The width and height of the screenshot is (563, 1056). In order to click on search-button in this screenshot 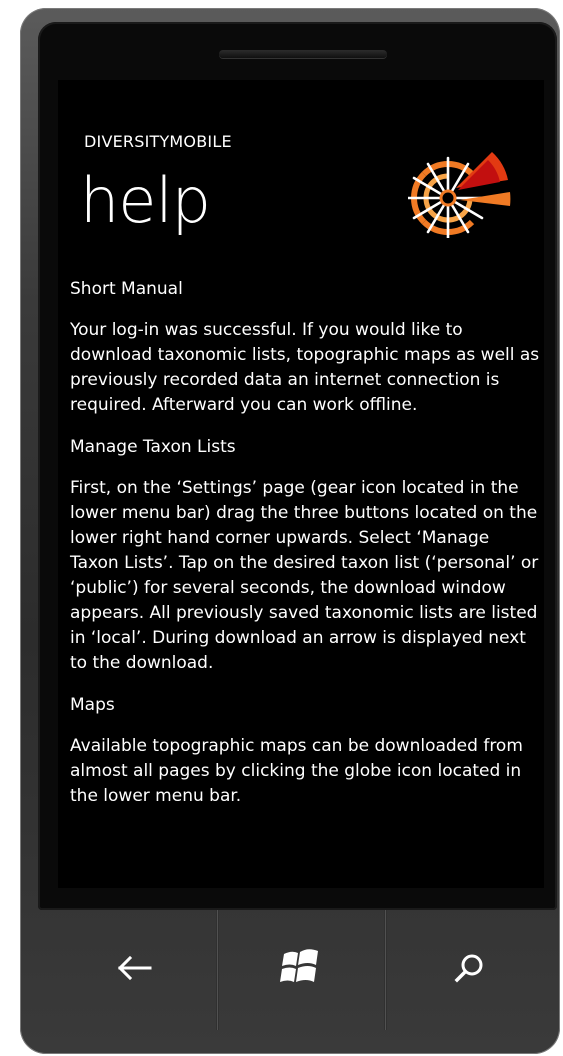, I will do `click(470, 968)`.